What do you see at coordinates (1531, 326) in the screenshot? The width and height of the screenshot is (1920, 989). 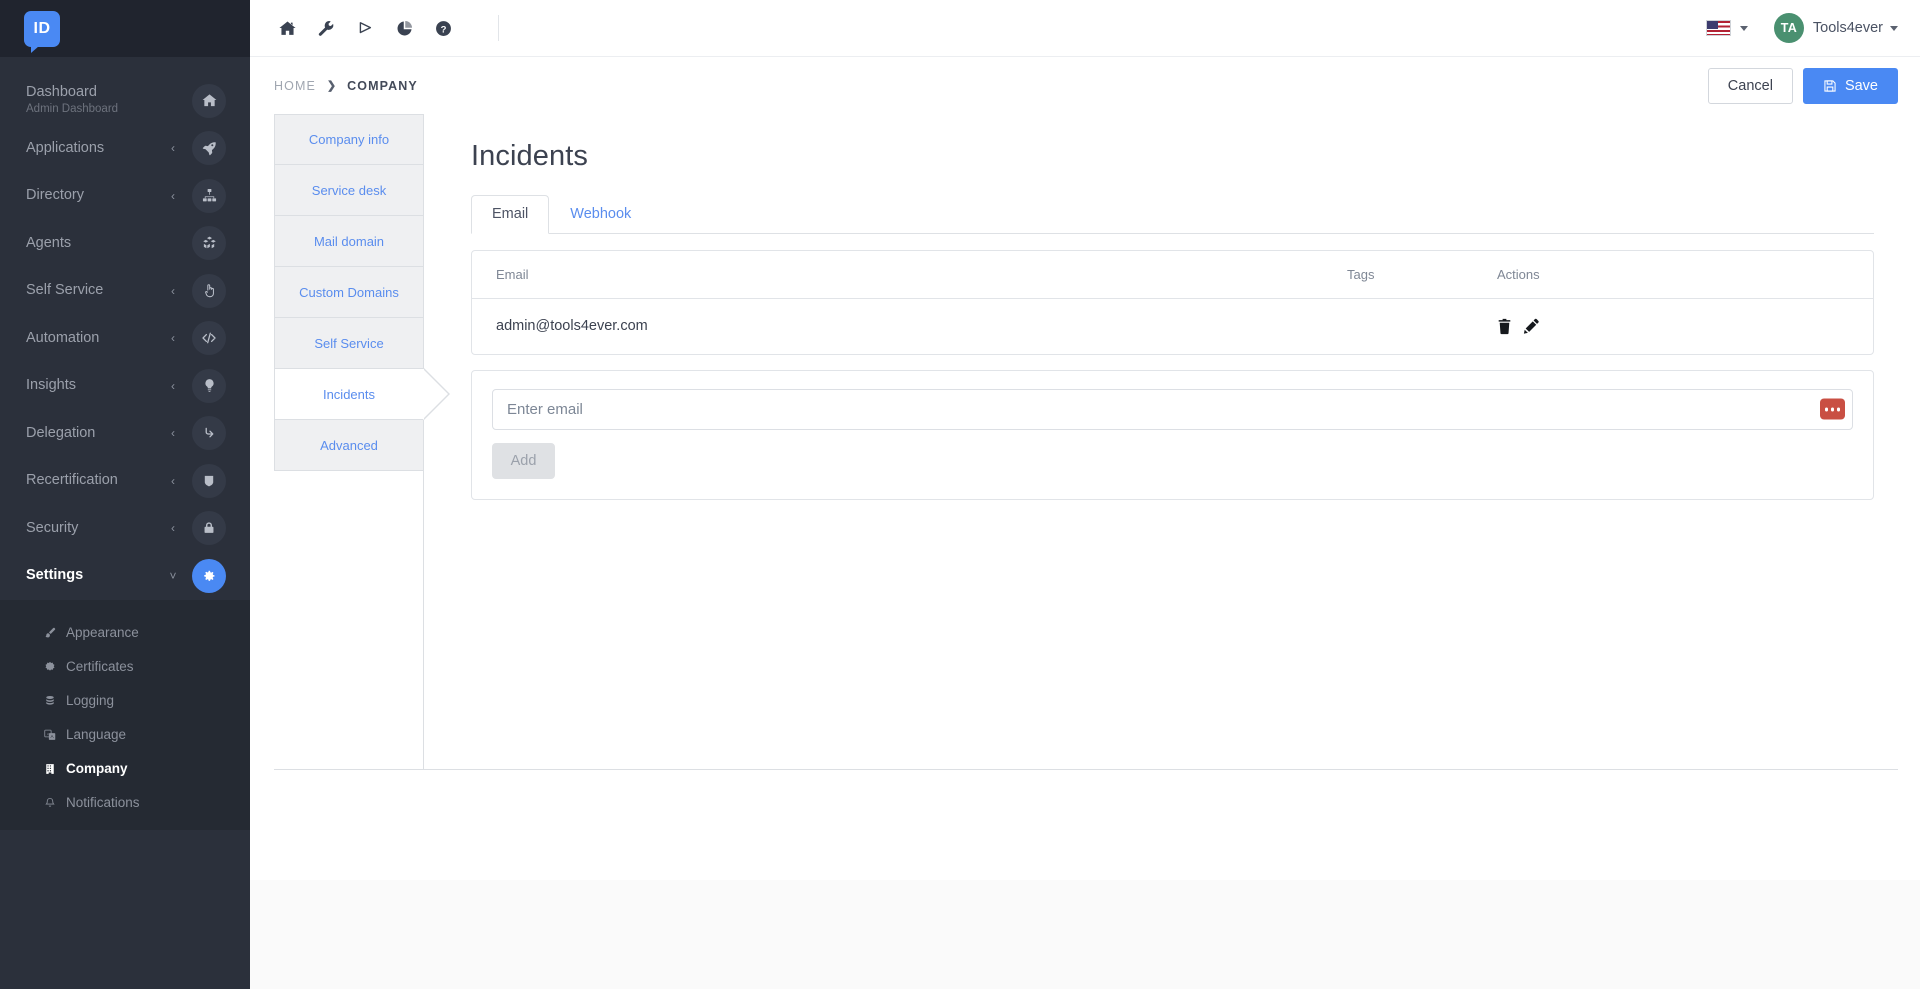 I see `edit-icon` at bounding box center [1531, 326].